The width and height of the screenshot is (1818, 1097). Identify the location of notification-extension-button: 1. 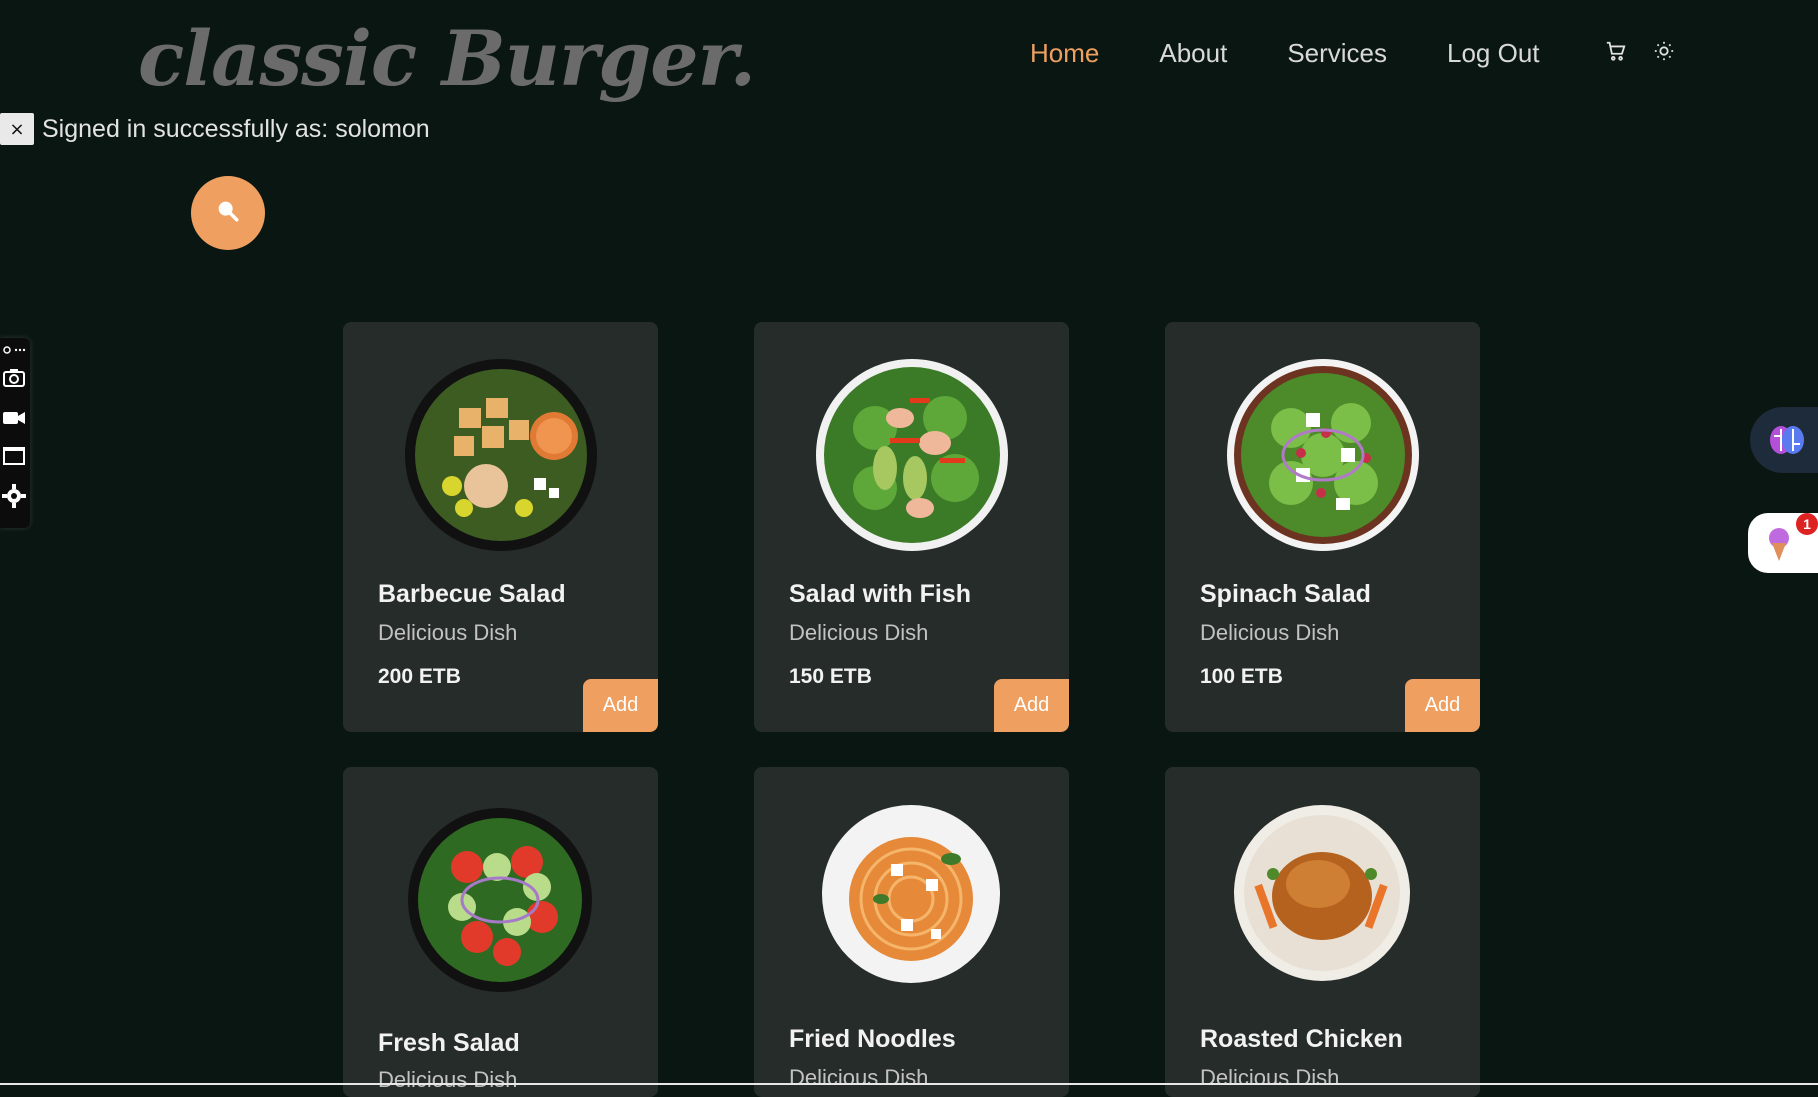
(1783, 543).